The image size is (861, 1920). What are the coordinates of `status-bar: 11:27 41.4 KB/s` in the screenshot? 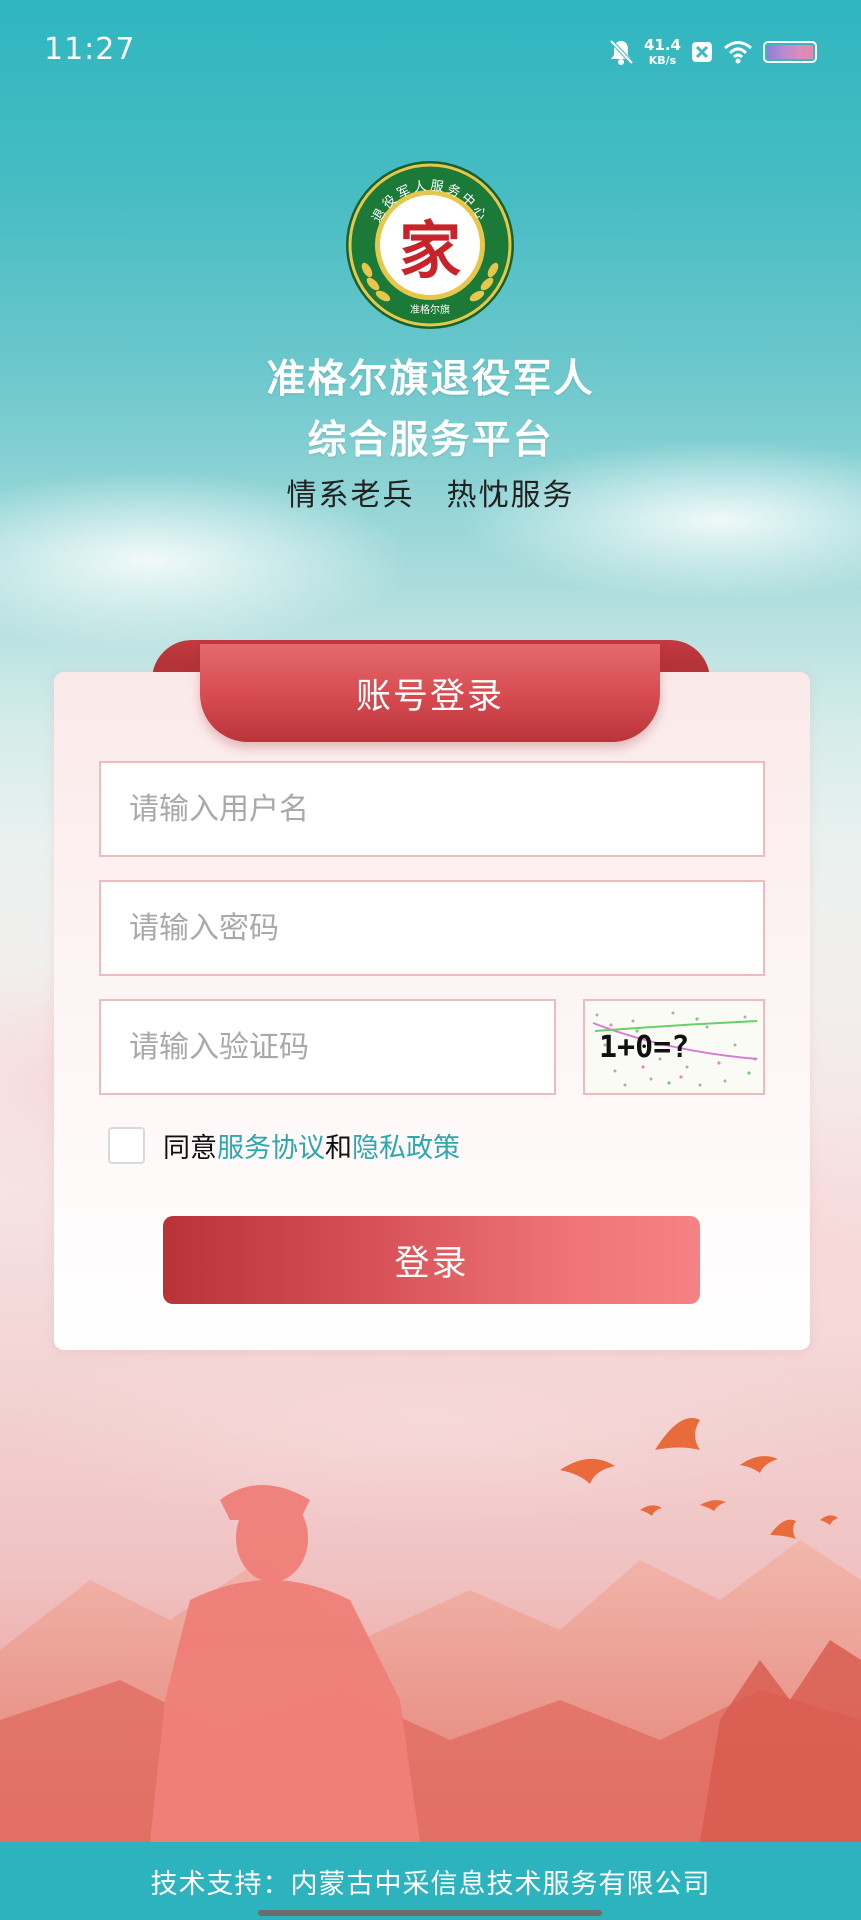 It's located at (430, 50).